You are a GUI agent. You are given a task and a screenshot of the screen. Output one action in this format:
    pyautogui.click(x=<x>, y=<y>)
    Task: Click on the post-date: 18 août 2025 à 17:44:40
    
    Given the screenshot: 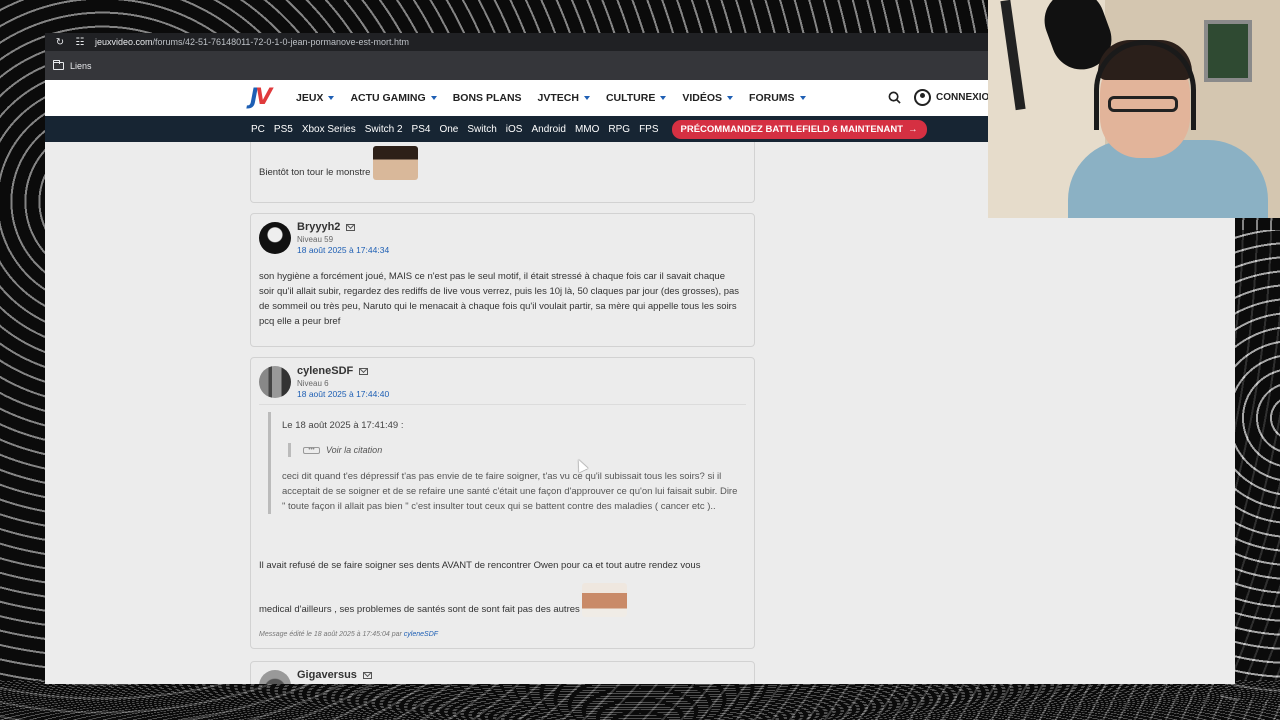 What is the action you would take?
    pyautogui.click(x=343, y=394)
    